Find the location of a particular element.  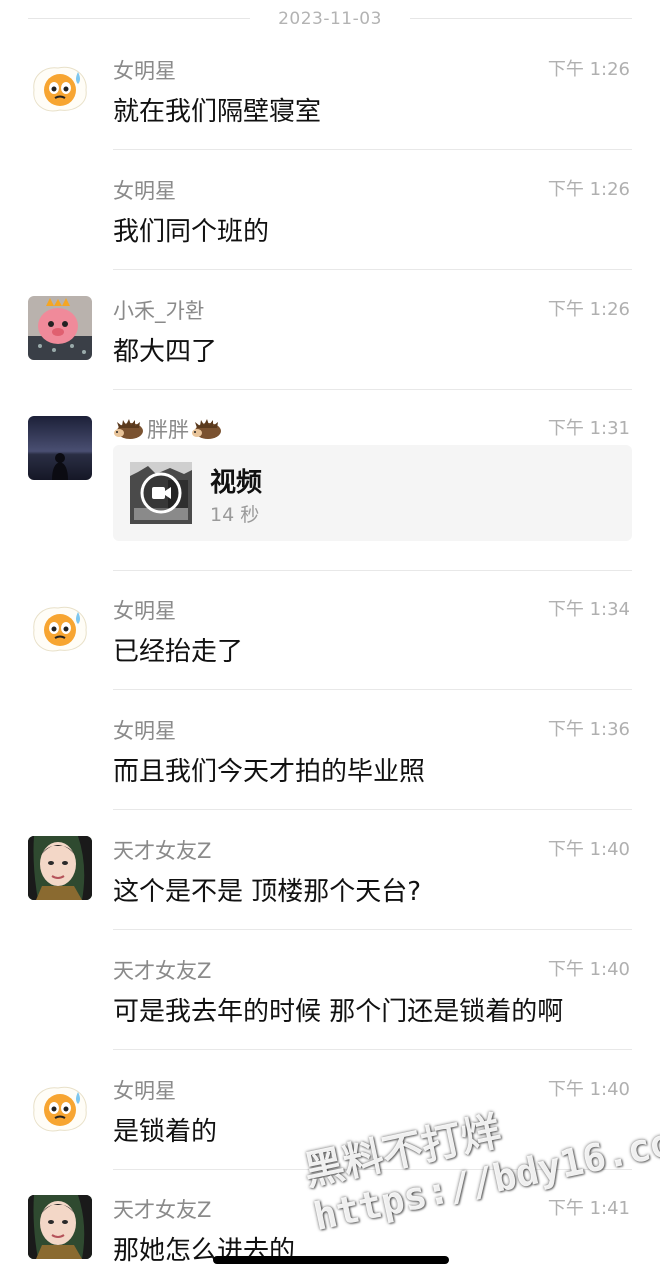

date-label: 2023-11-03 is located at coordinates (330, 19).